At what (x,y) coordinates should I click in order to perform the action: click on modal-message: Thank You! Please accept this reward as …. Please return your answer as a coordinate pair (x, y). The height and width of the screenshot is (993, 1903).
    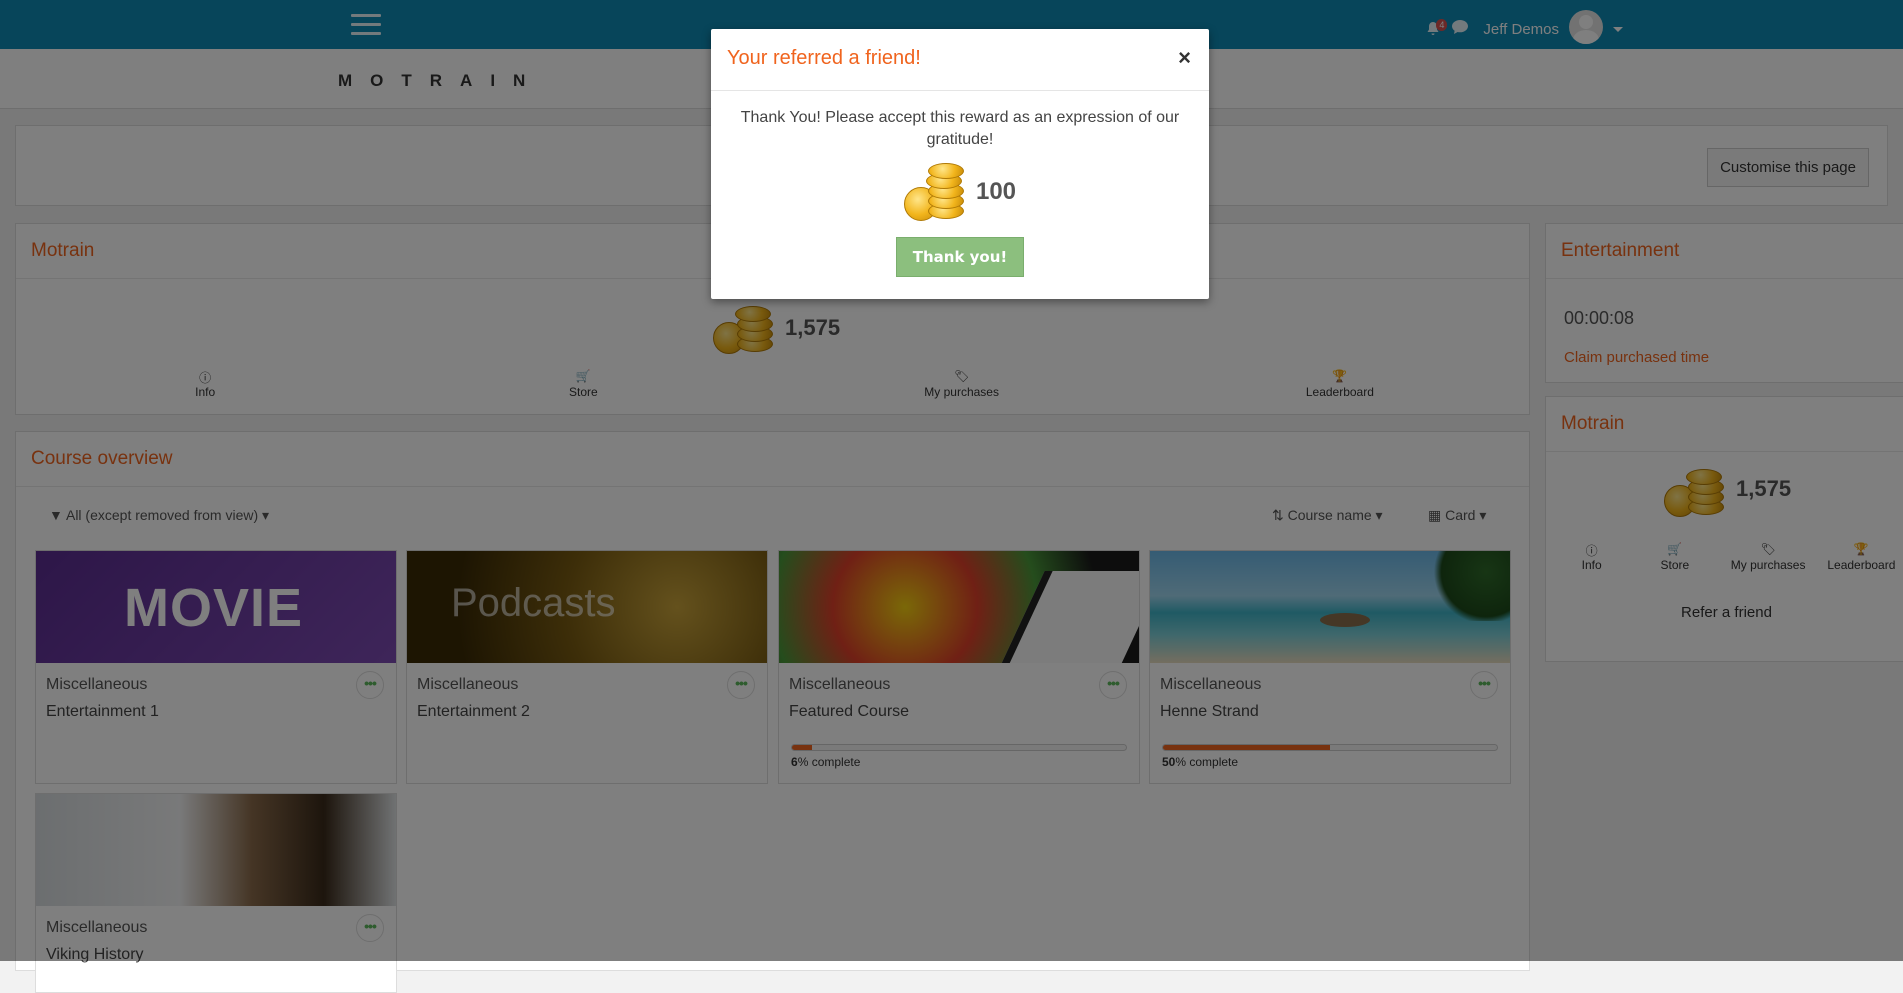
    Looking at the image, I should click on (960, 128).